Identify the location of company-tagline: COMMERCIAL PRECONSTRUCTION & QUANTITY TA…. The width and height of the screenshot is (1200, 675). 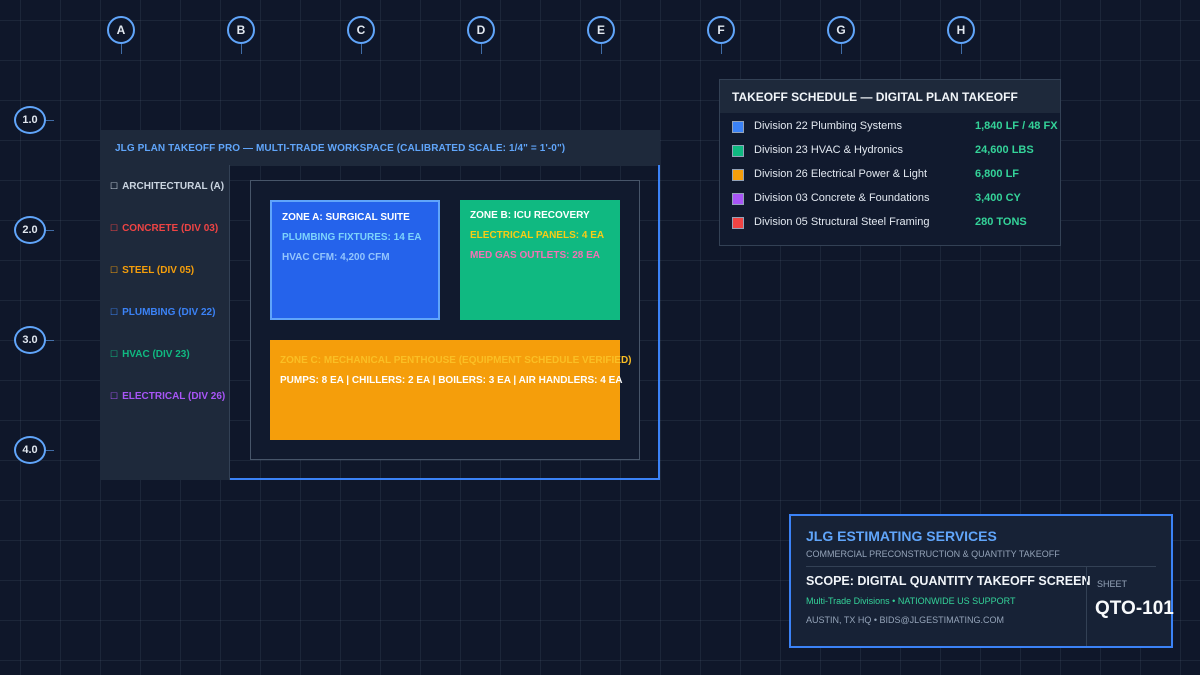
(933, 554).